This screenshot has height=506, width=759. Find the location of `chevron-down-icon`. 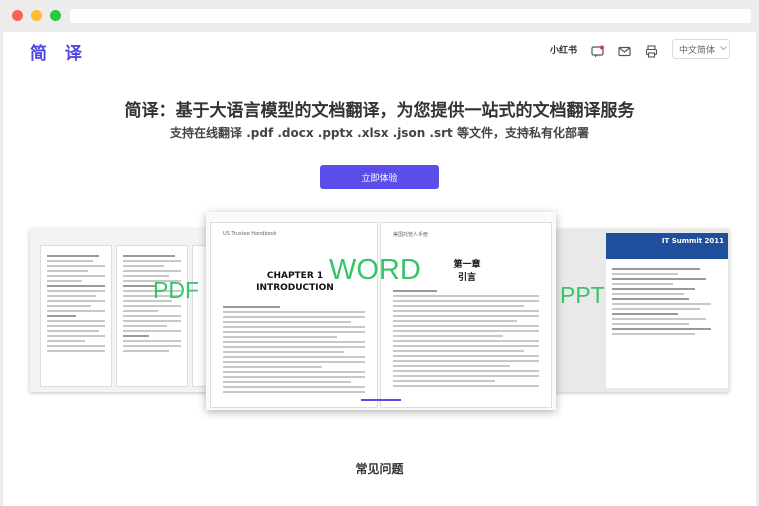

chevron-down-icon is located at coordinates (723, 49).